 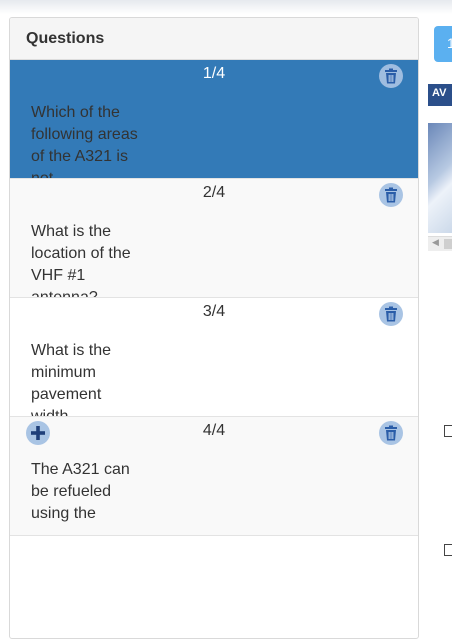 I want to click on panel-title: Questions, so click(x=65, y=38).